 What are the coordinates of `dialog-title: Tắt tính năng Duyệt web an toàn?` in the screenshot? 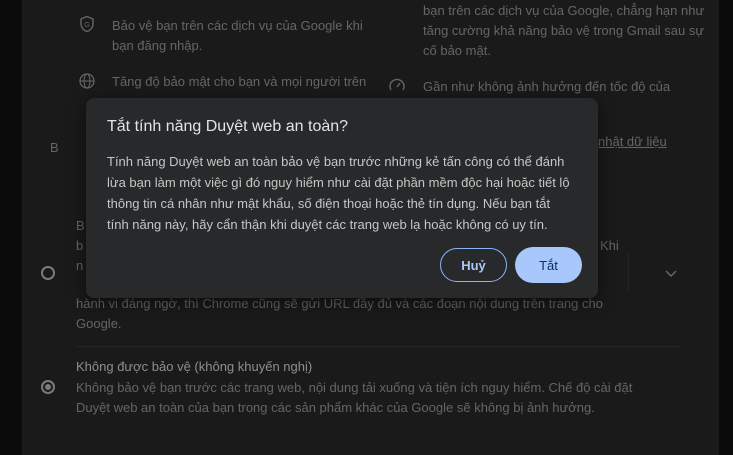 It's located at (228, 126).